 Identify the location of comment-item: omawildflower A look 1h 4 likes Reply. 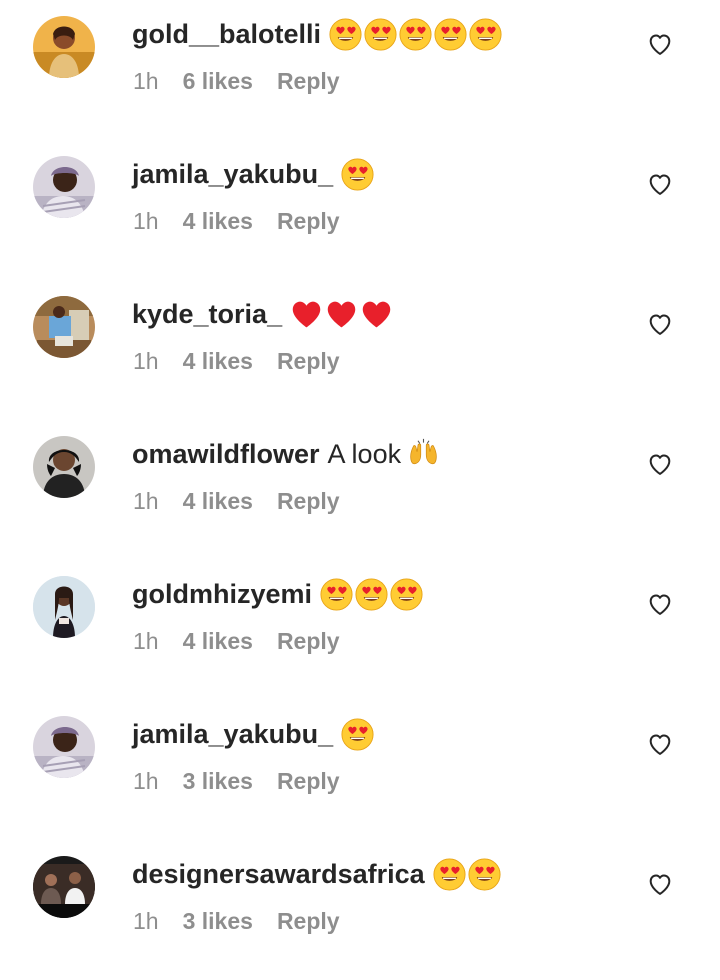
(360, 490).